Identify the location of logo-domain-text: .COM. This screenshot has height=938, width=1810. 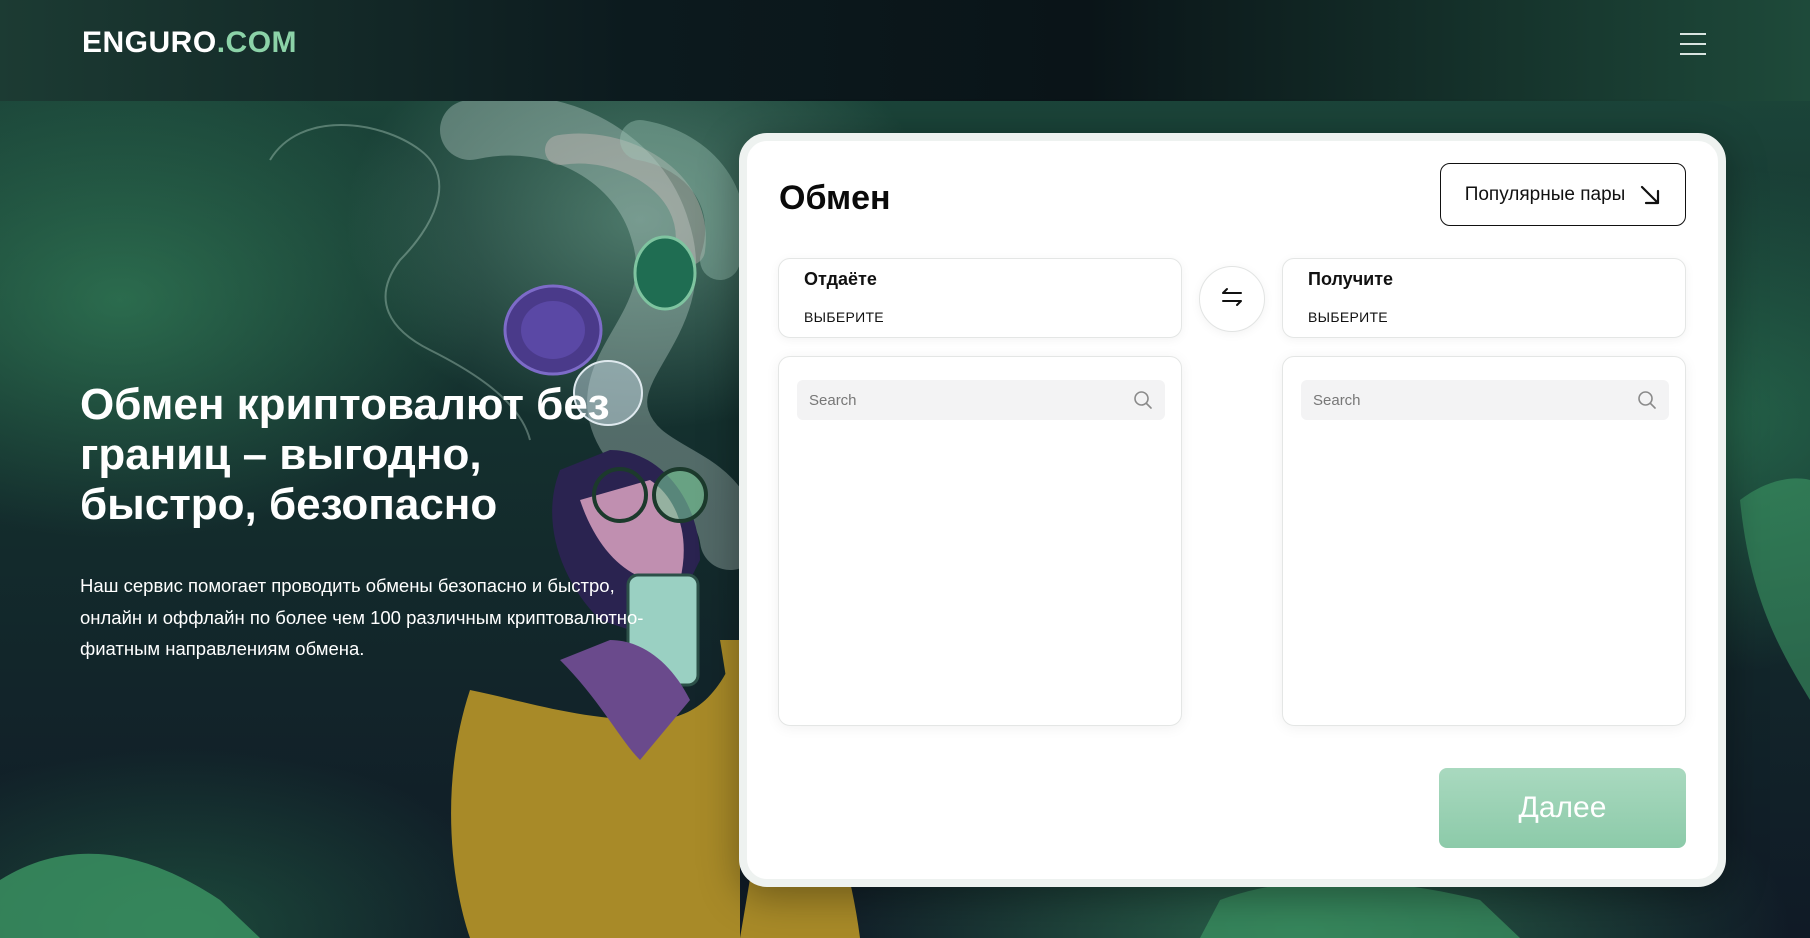
(257, 42).